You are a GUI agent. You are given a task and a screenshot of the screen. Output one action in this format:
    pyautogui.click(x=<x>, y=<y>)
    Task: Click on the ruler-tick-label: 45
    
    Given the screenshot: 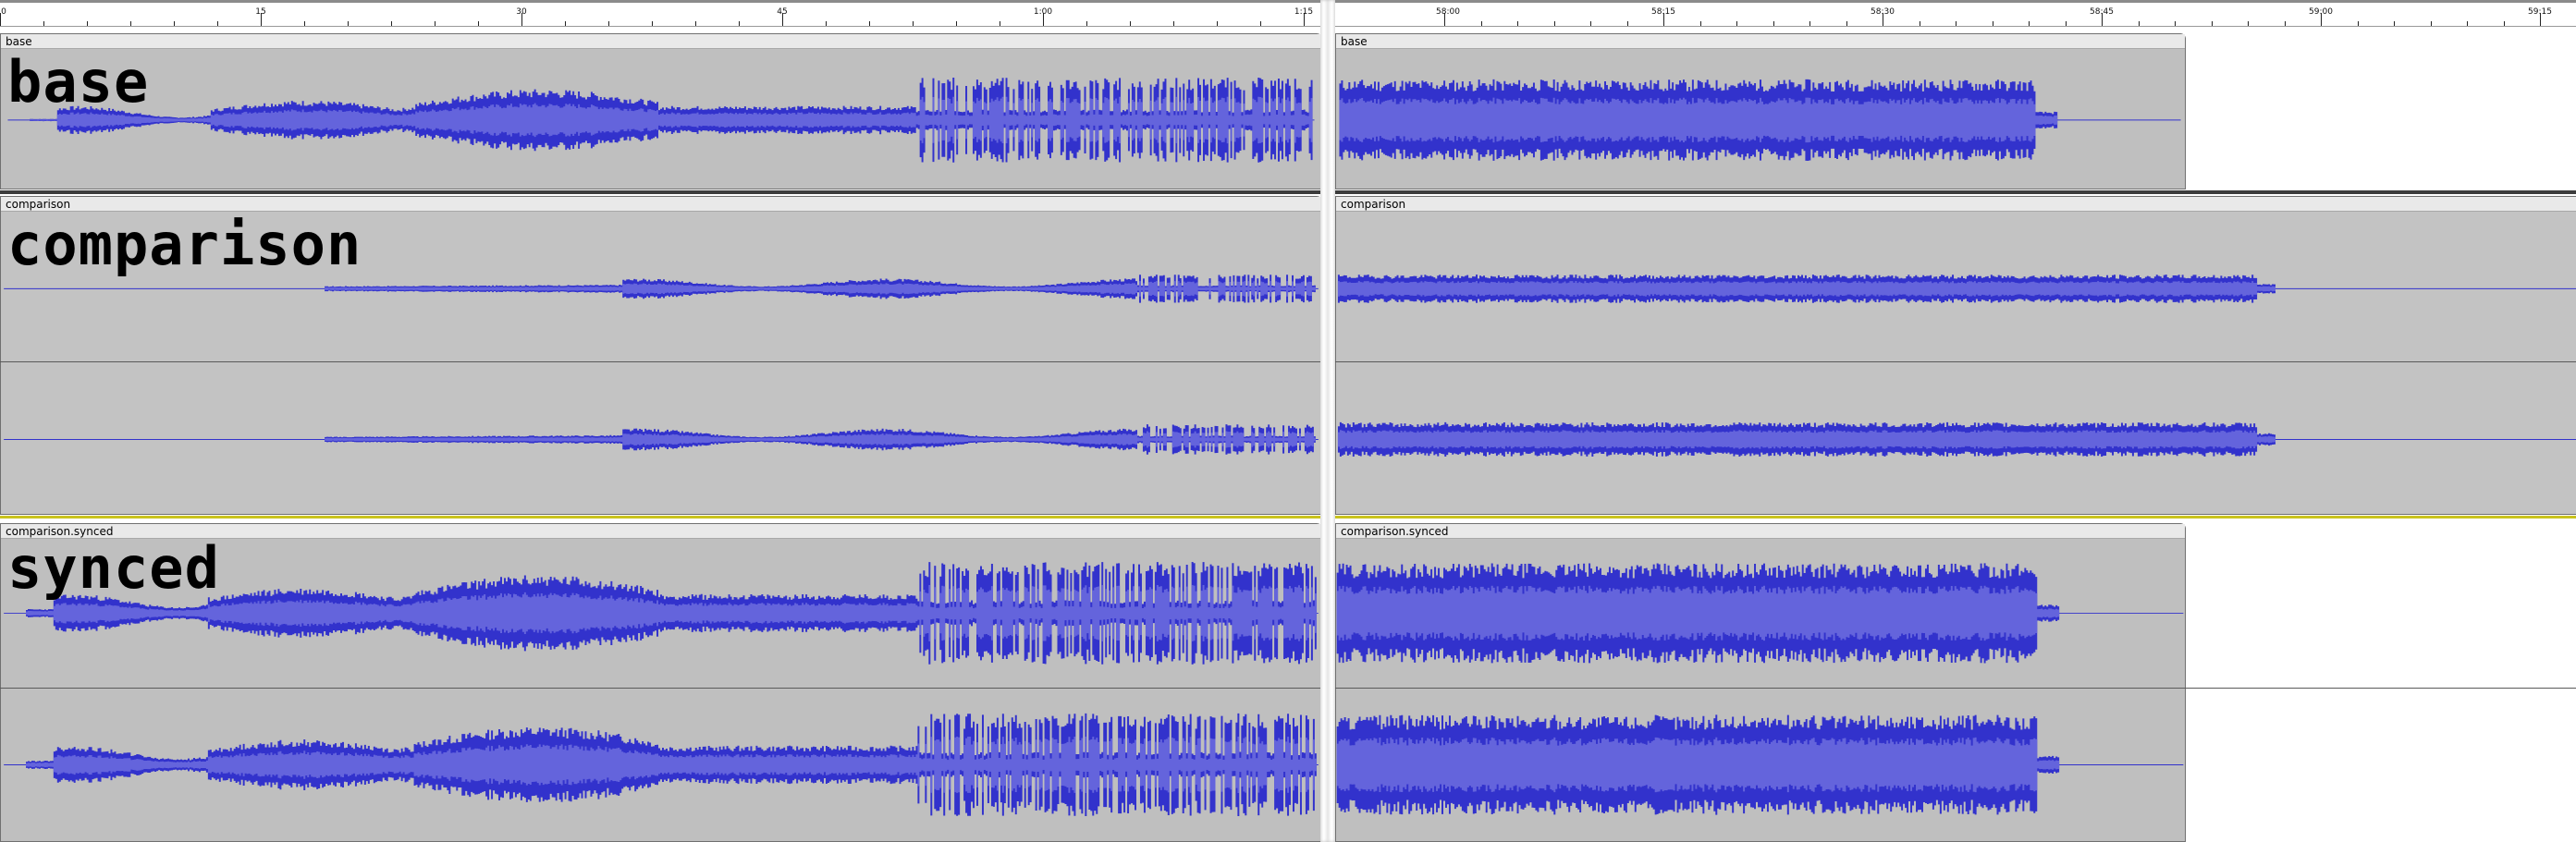 What is the action you would take?
    pyautogui.click(x=782, y=12)
    